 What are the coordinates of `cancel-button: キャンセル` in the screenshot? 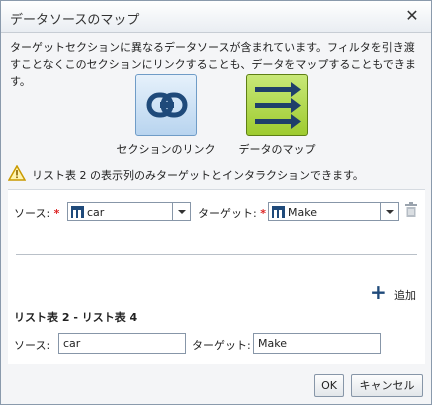 It's located at (387, 385).